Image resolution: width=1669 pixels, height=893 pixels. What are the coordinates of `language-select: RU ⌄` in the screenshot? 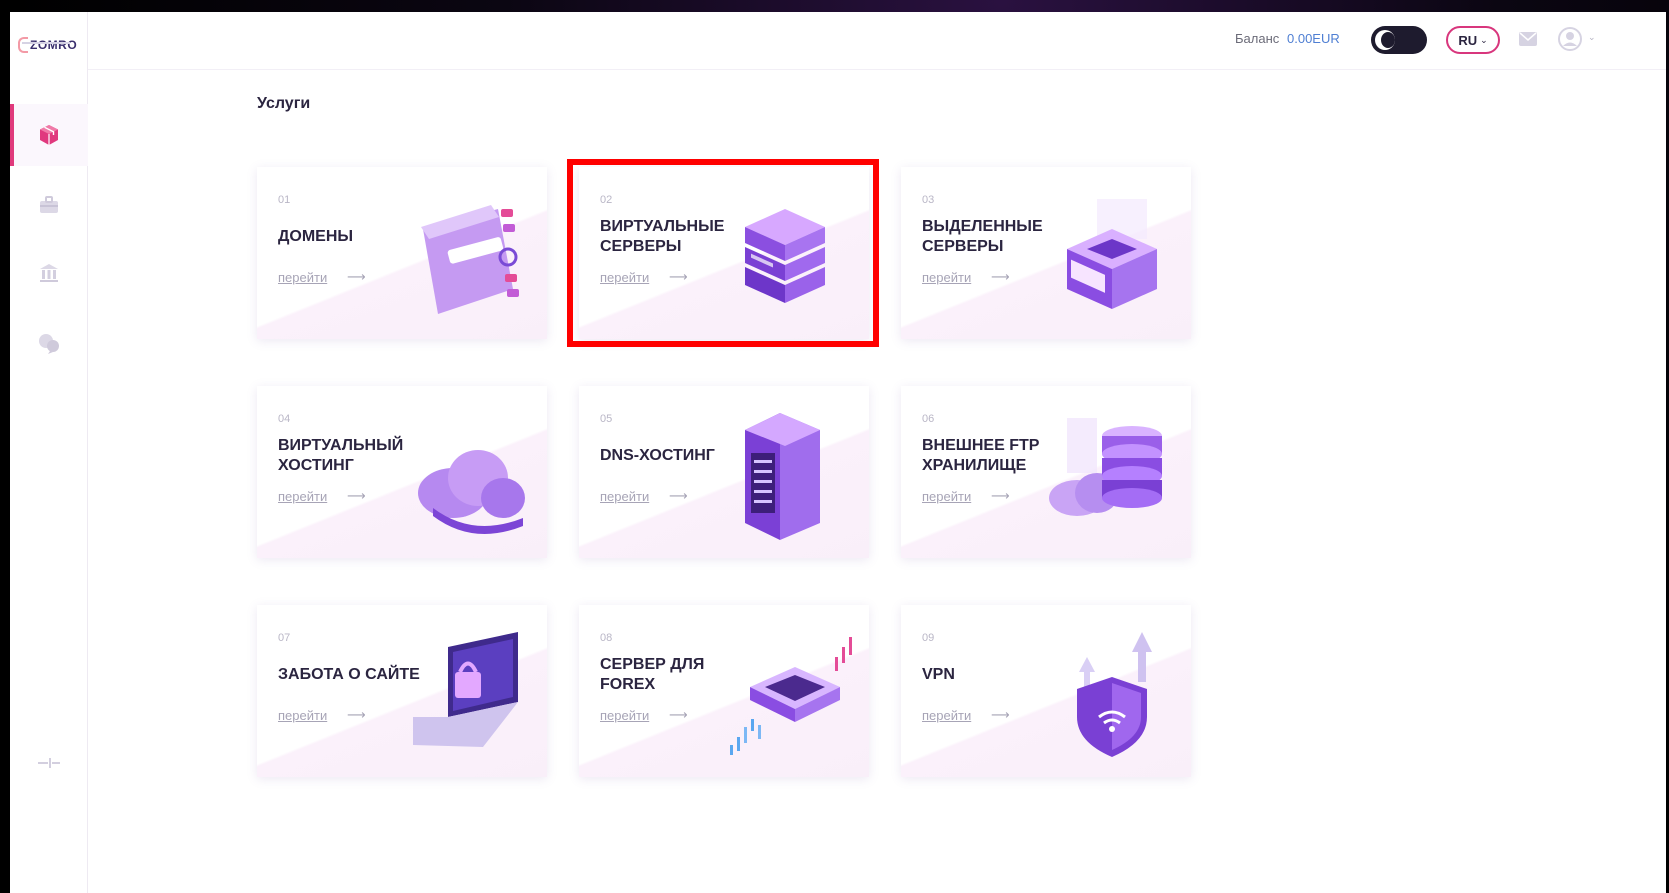 It's located at (1473, 40).